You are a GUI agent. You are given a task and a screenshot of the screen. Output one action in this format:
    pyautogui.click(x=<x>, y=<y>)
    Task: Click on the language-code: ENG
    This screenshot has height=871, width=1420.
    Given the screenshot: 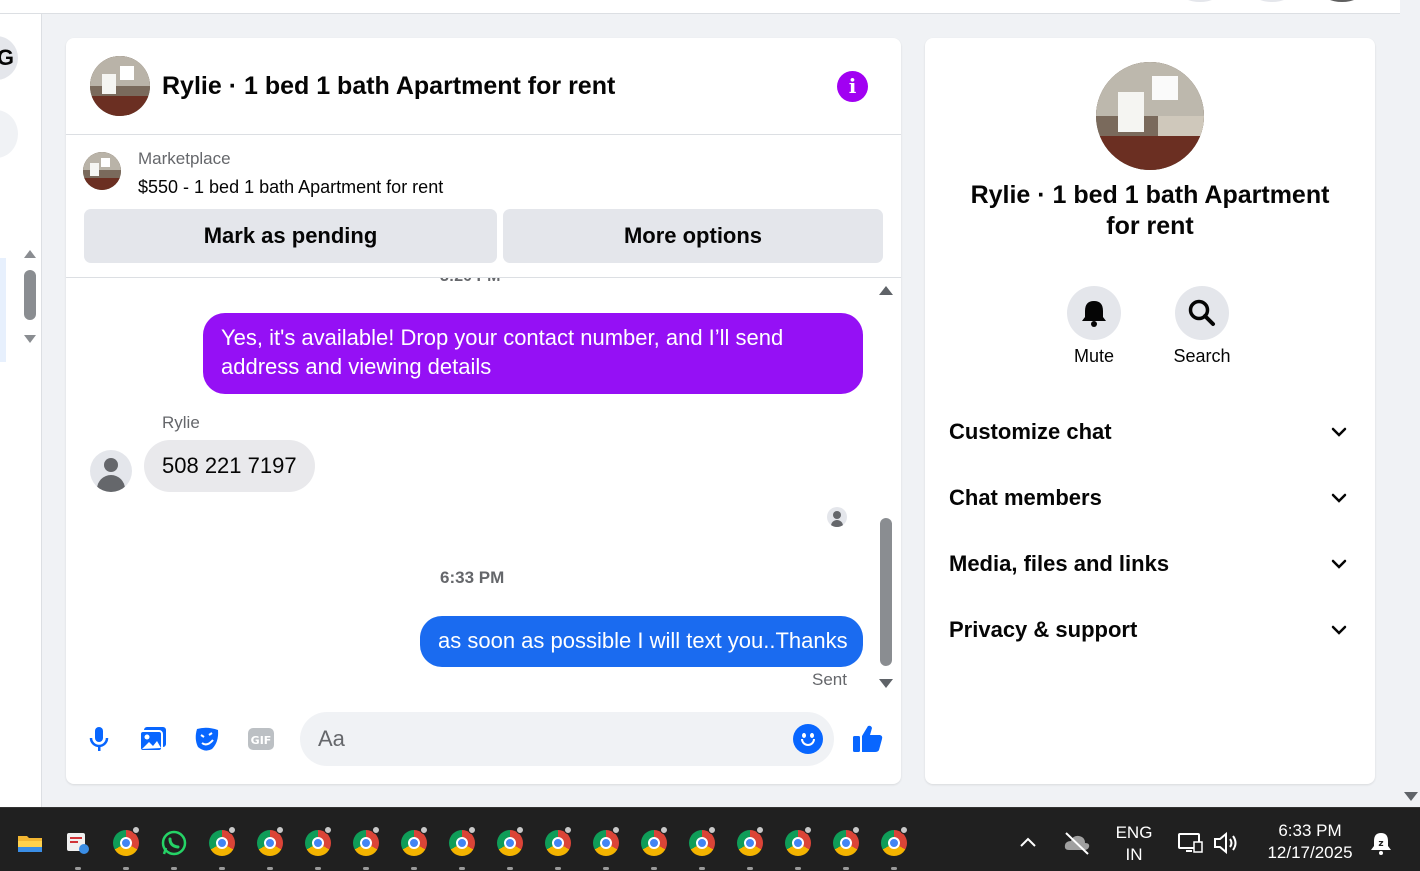 What is the action you would take?
    pyautogui.click(x=1134, y=832)
    